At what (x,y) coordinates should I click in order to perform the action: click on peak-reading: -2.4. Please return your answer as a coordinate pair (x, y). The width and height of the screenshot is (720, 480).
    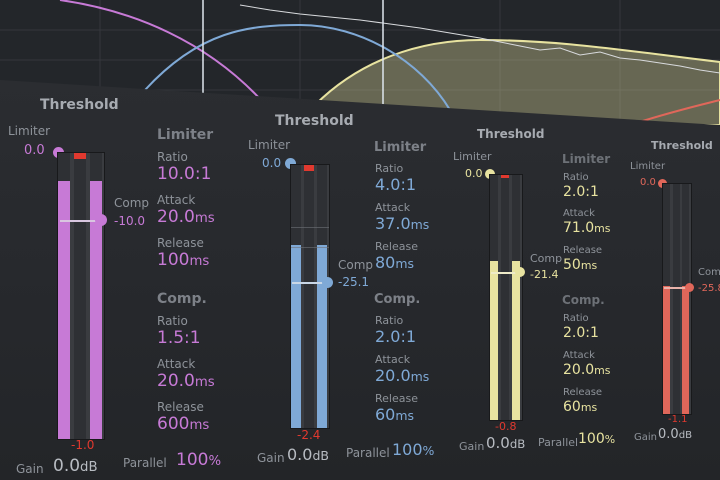
    Looking at the image, I should click on (309, 435).